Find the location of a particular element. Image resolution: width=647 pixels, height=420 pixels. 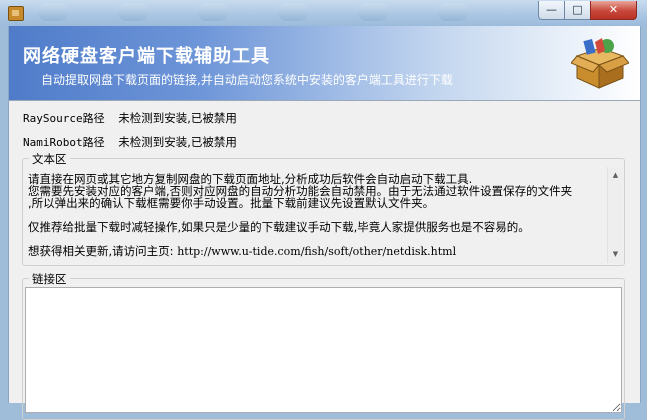

text-area-legend: 文本区 is located at coordinates (49, 159).